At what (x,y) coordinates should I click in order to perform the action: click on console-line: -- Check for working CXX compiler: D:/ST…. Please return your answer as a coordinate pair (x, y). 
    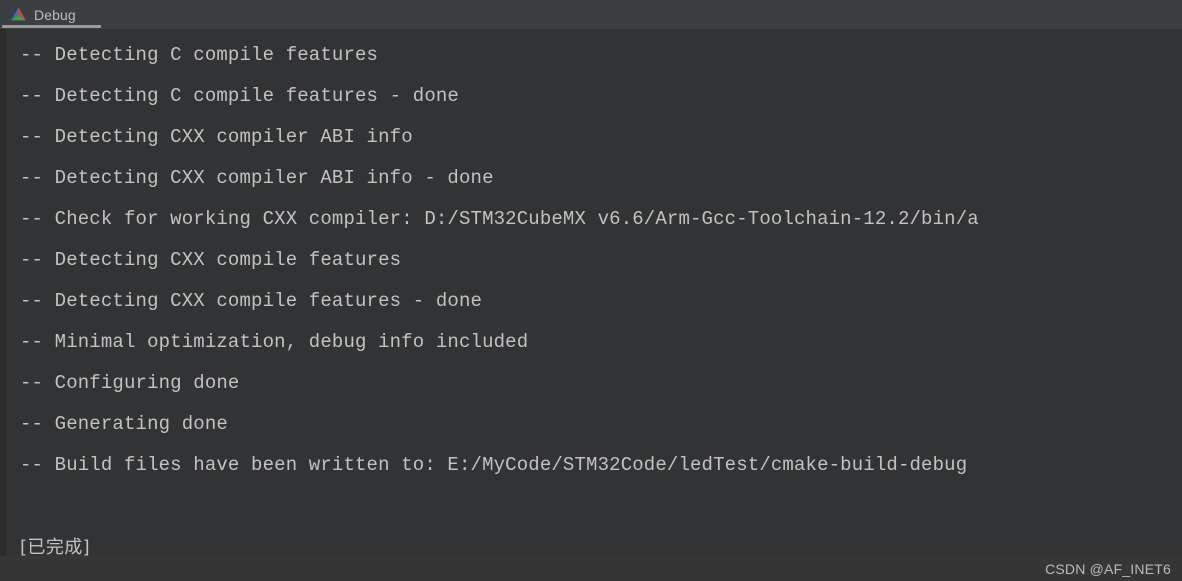
    Looking at the image, I should click on (499, 219).